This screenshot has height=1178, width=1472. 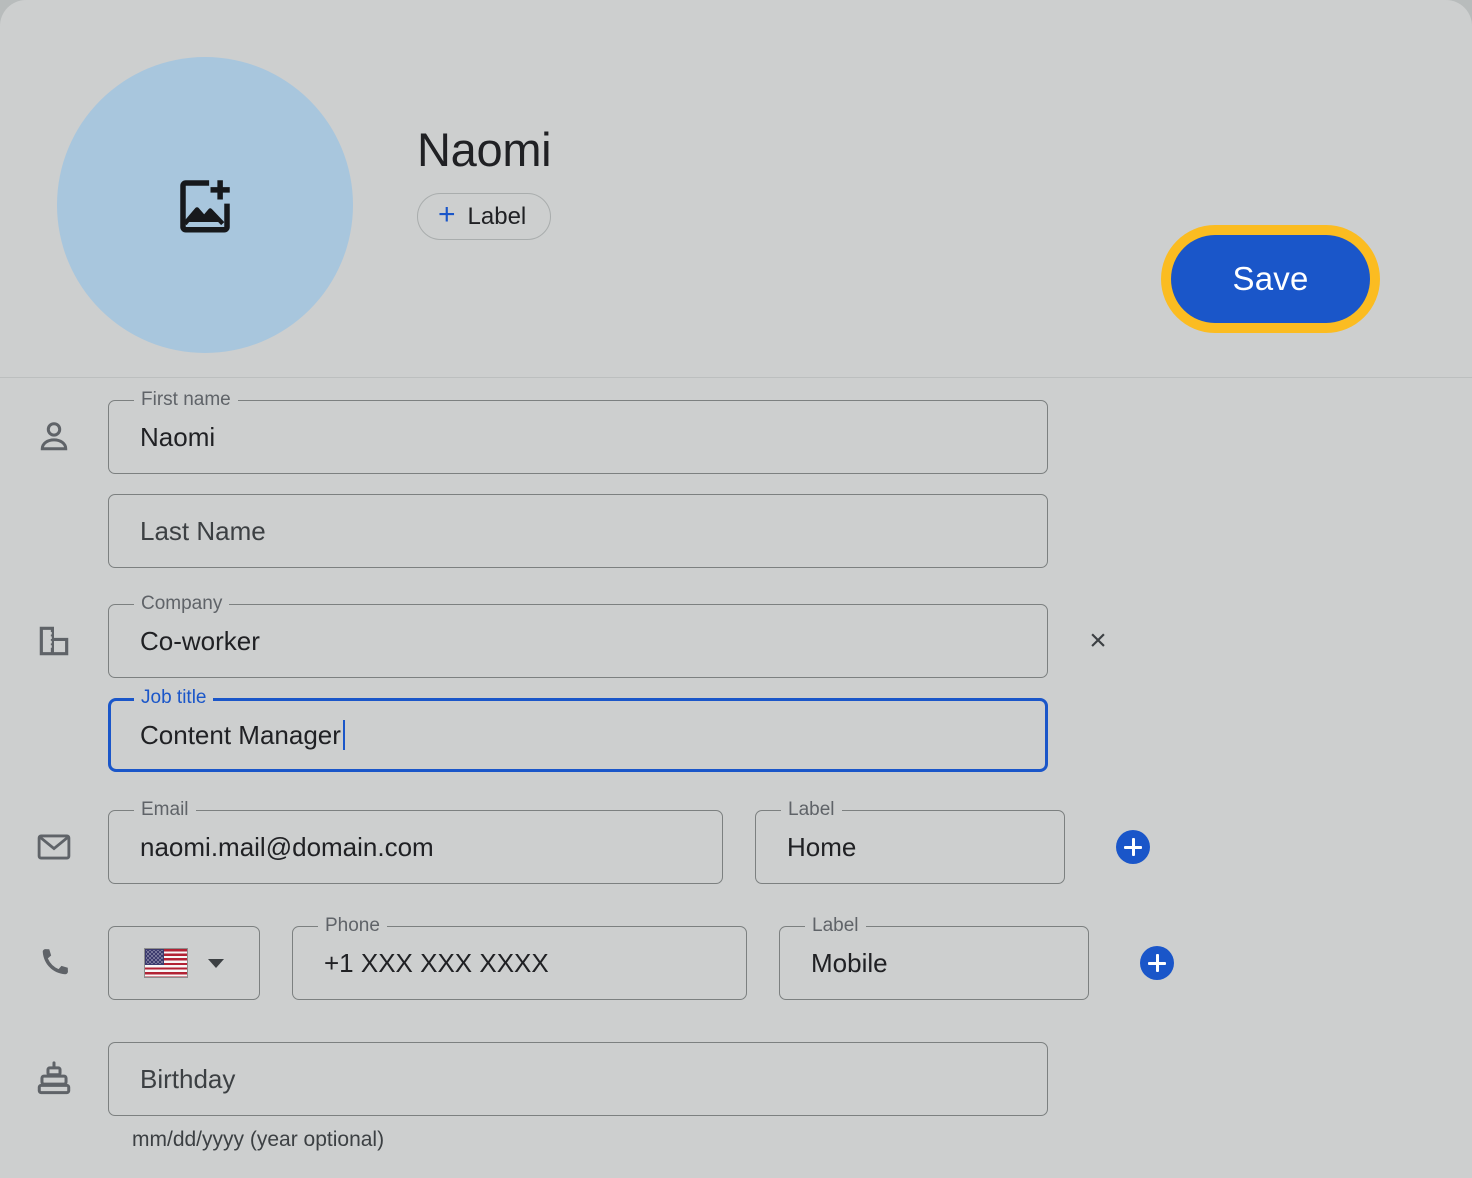 What do you see at coordinates (166, 963) in the screenshot?
I see `us-flag-icon` at bounding box center [166, 963].